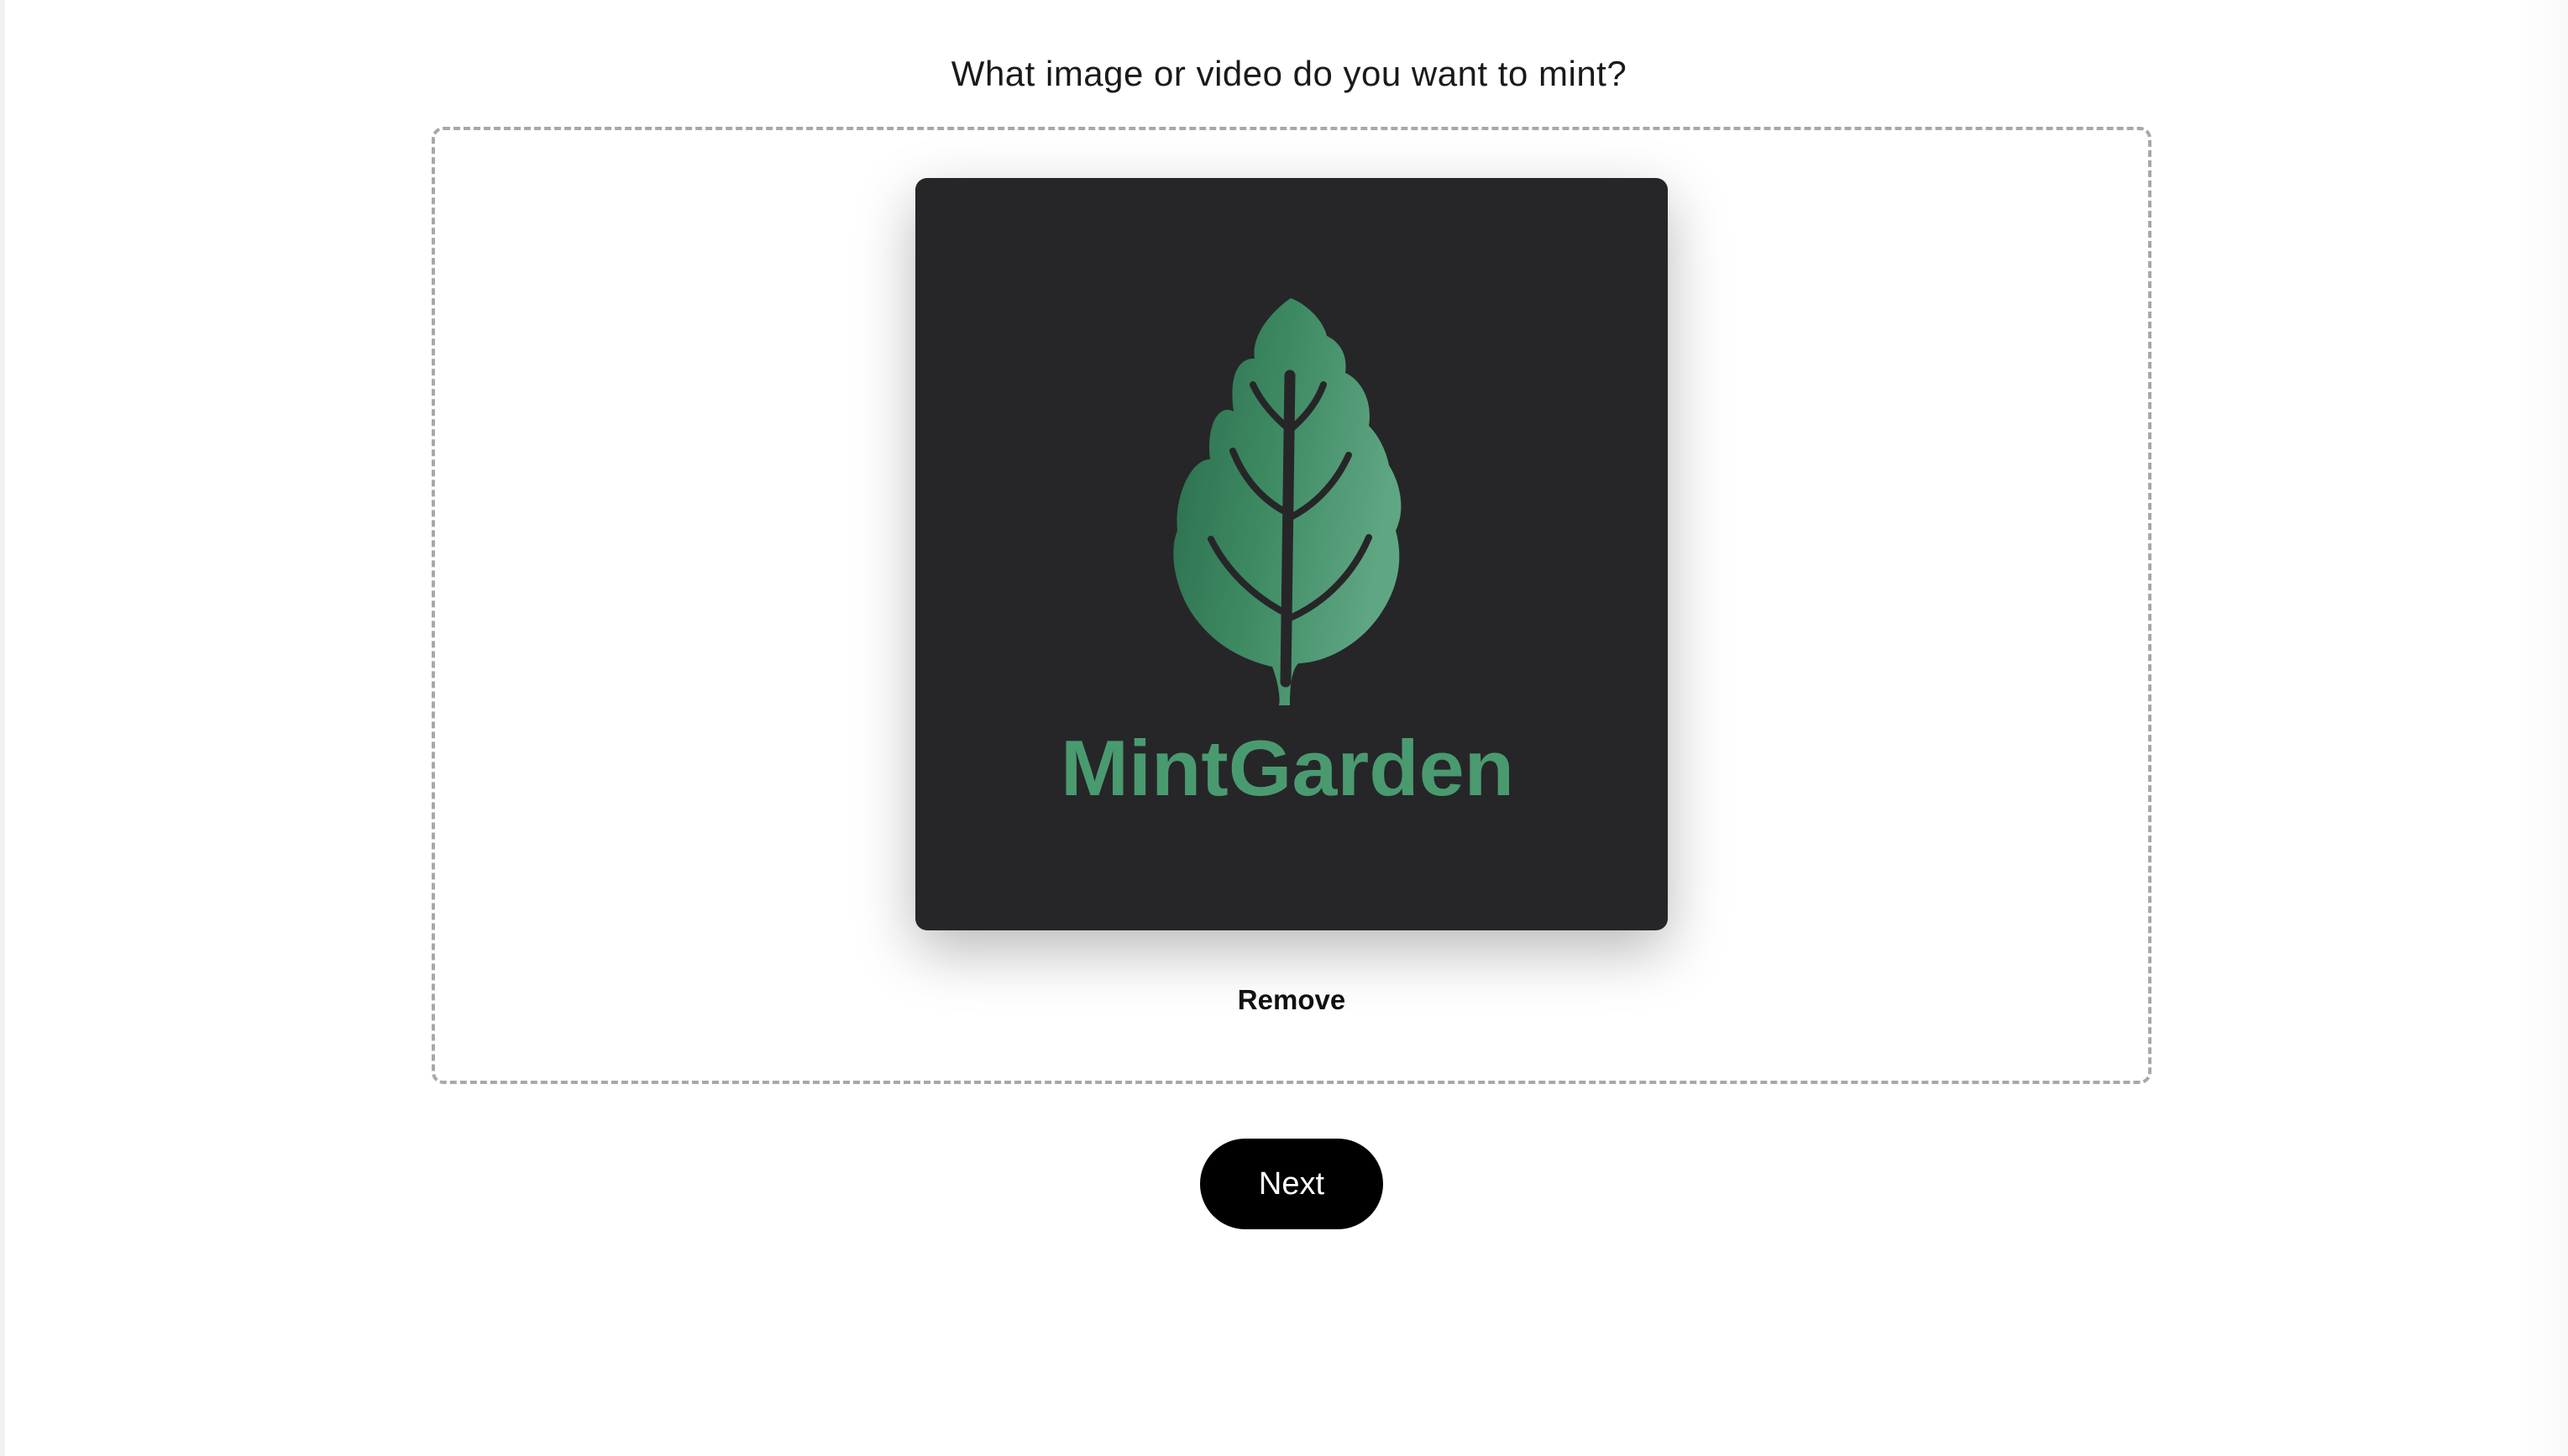 This screenshot has height=1456, width=2568. Describe the element at coordinates (2543, 728) in the screenshot. I see `side-shadow` at that location.